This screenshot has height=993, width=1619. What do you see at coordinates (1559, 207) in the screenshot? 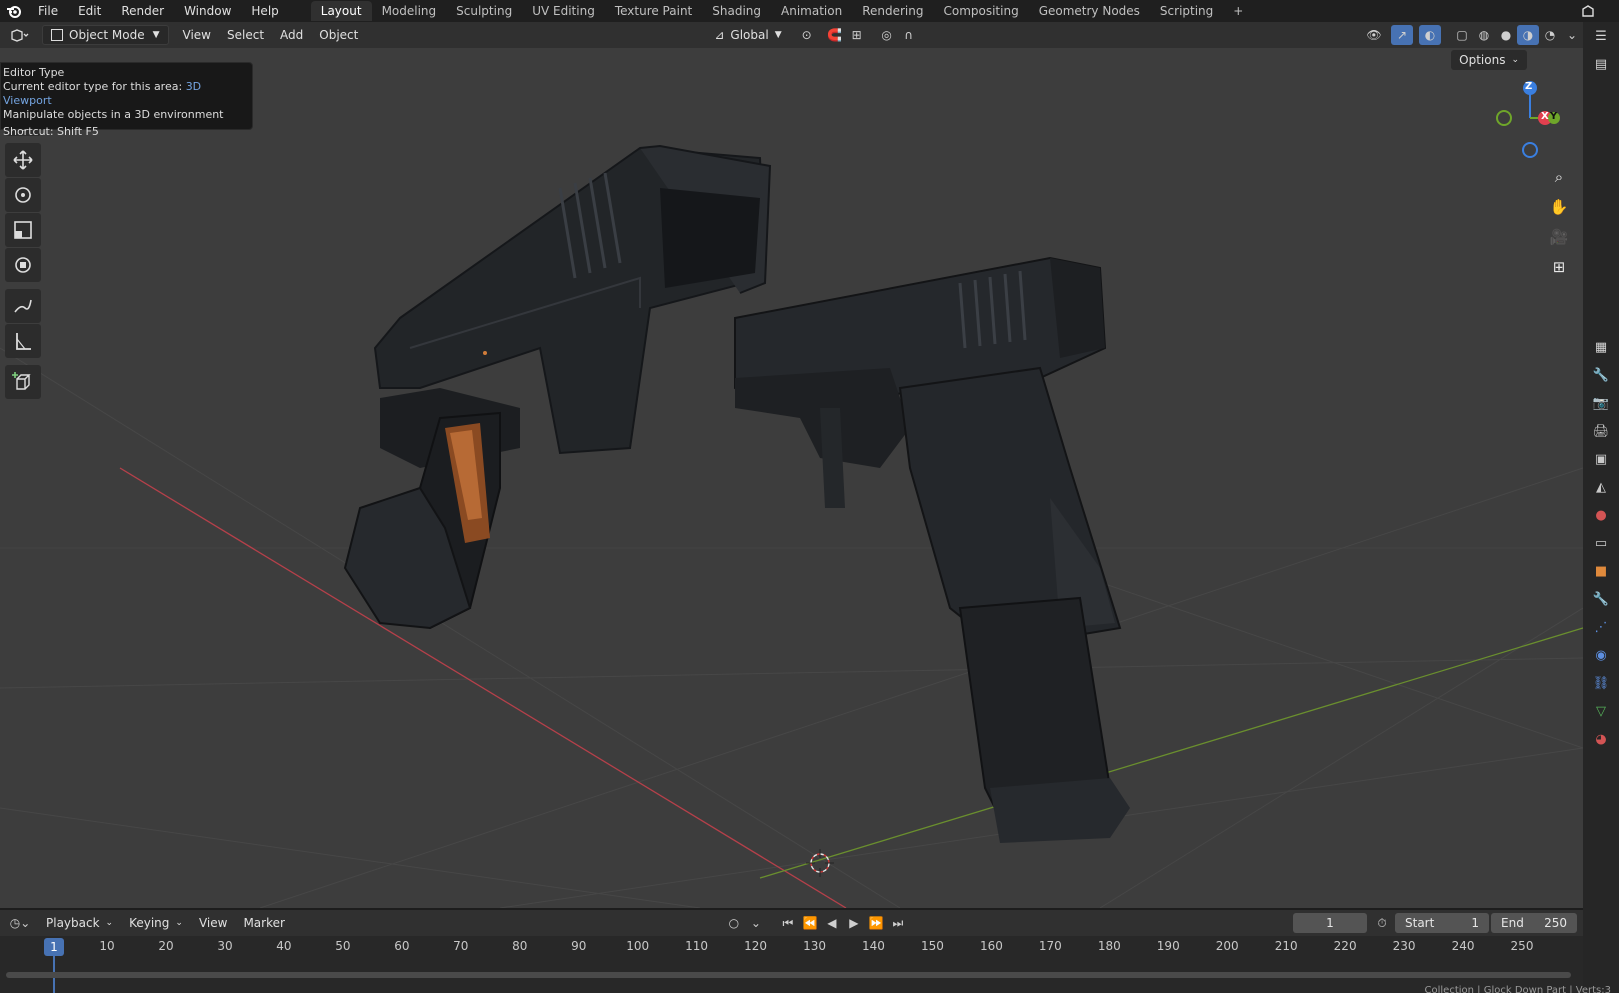
I see `hand-icon: ✋` at bounding box center [1559, 207].